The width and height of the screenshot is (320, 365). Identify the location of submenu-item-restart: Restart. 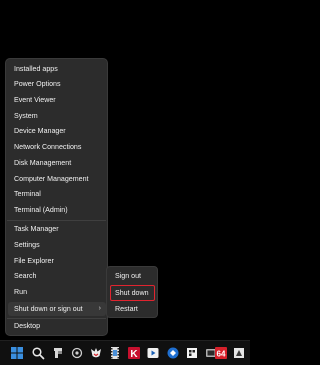
(126, 309).